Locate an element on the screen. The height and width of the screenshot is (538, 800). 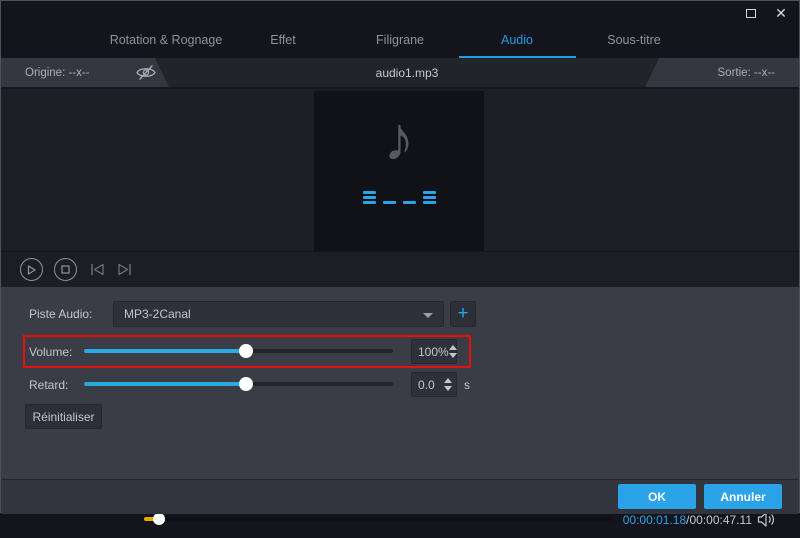
current-file-tab: audio1.mp3 is located at coordinates (407, 72).